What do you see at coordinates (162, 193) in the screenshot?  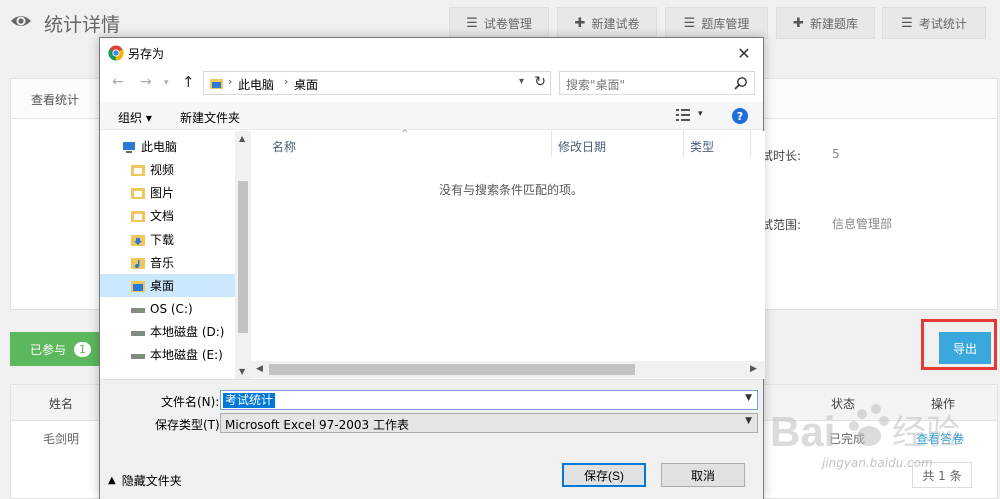 I see `sidebar-item-label: 图片` at bounding box center [162, 193].